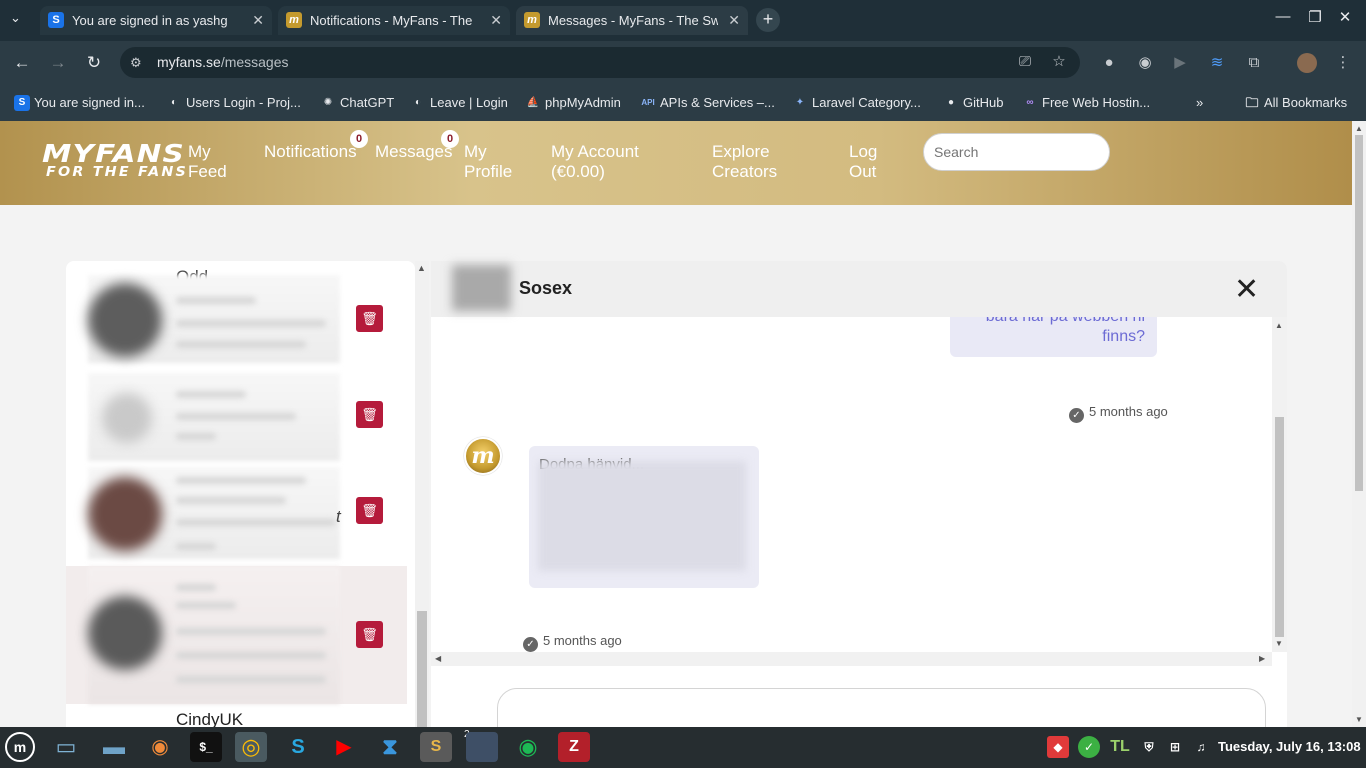 The width and height of the screenshot is (1366, 768). Describe the element at coordinates (1283, 16) in the screenshot. I see `minimize-icon: —` at that location.